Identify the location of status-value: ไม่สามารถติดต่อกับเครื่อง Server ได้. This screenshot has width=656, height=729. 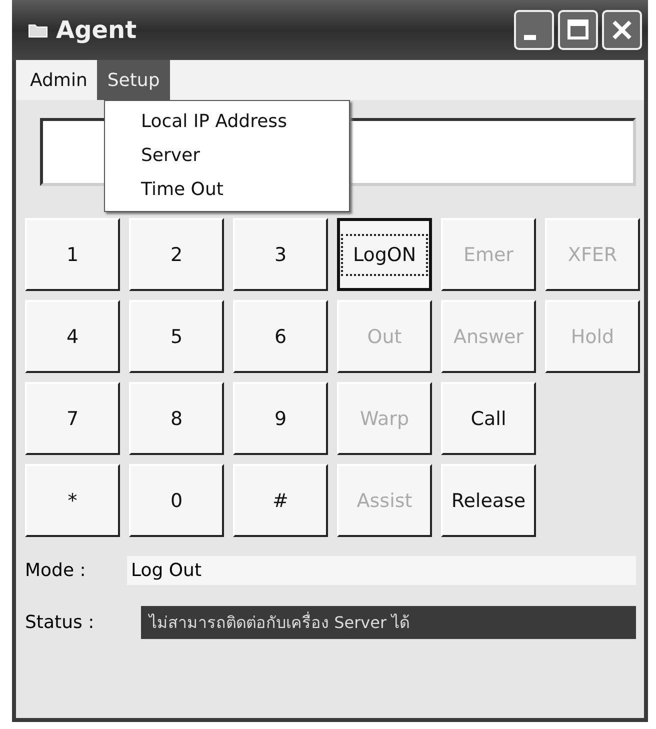
(388, 622).